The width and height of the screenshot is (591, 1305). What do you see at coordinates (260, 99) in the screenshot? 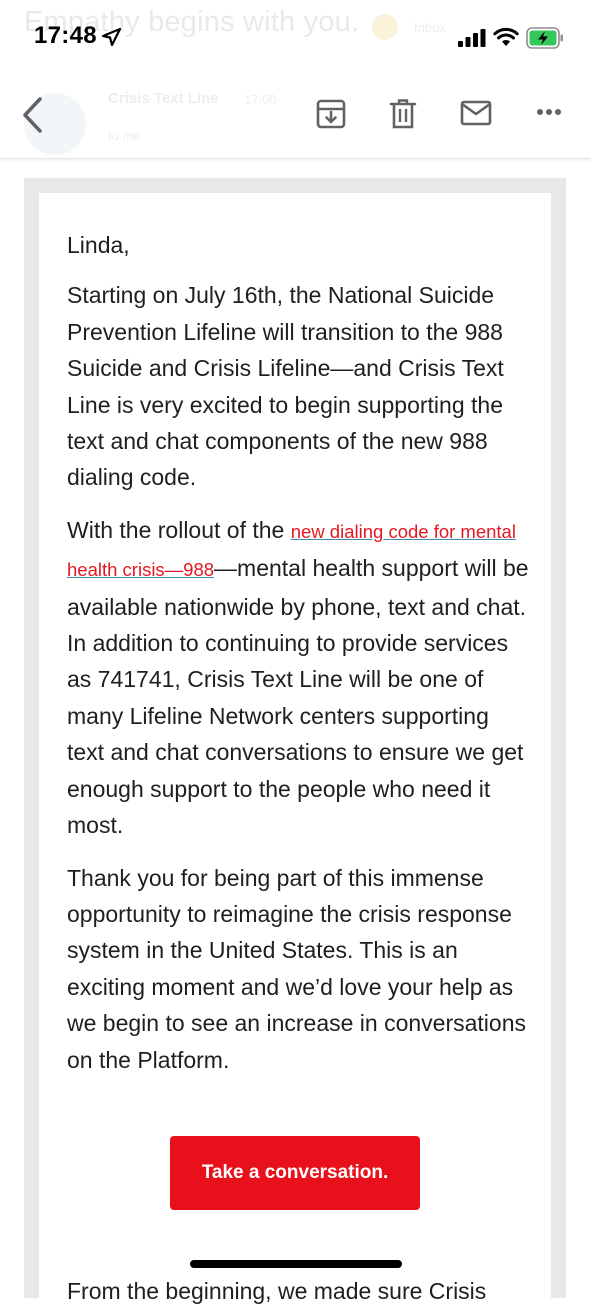
I see `ghost-time: 17:00` at bounding box center [260, 99].